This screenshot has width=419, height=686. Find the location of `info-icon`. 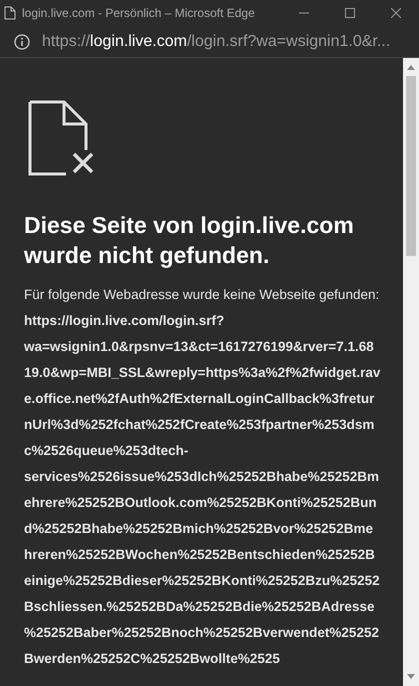

info-icon is located at coordinates (22, 42).